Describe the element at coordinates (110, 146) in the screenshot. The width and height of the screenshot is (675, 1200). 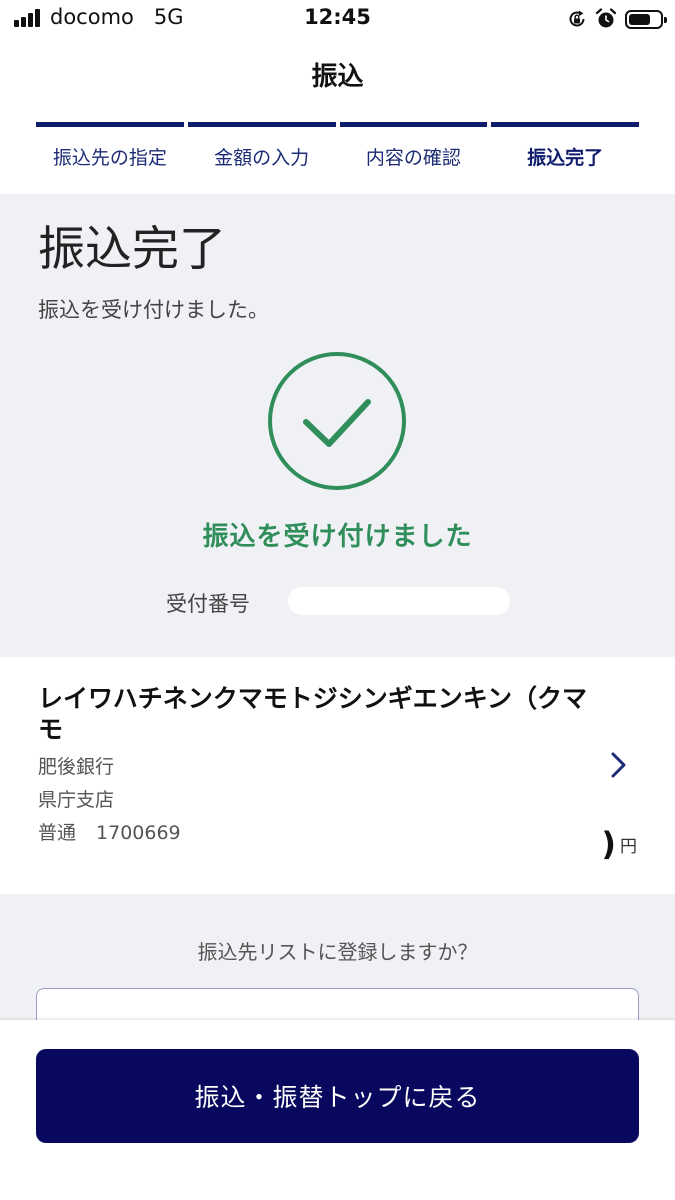
I see `step-payee: 振込先の指定` at that location.